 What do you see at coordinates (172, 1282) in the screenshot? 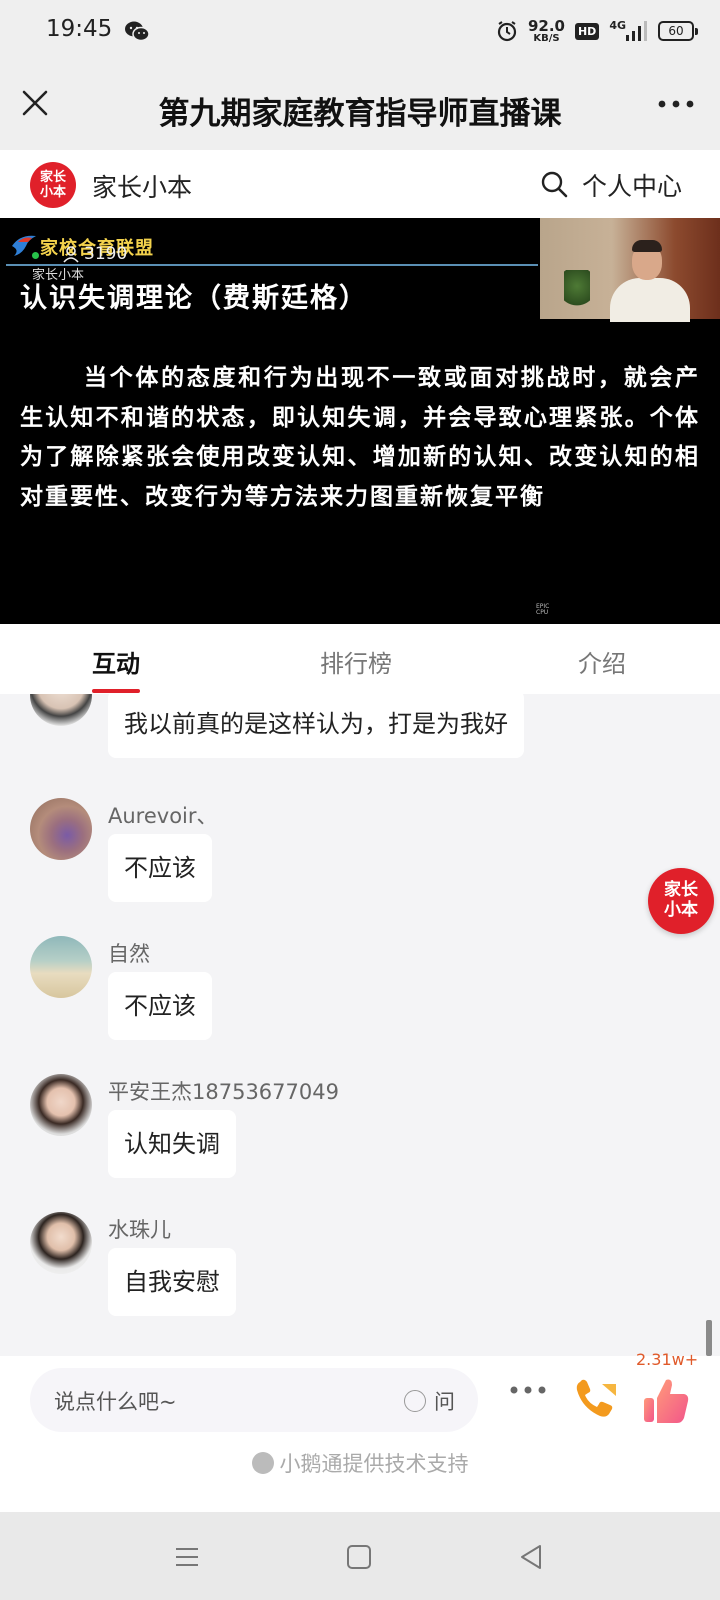
I see `message-bubble: 自我安慰` at bounding box center [172, 1282].